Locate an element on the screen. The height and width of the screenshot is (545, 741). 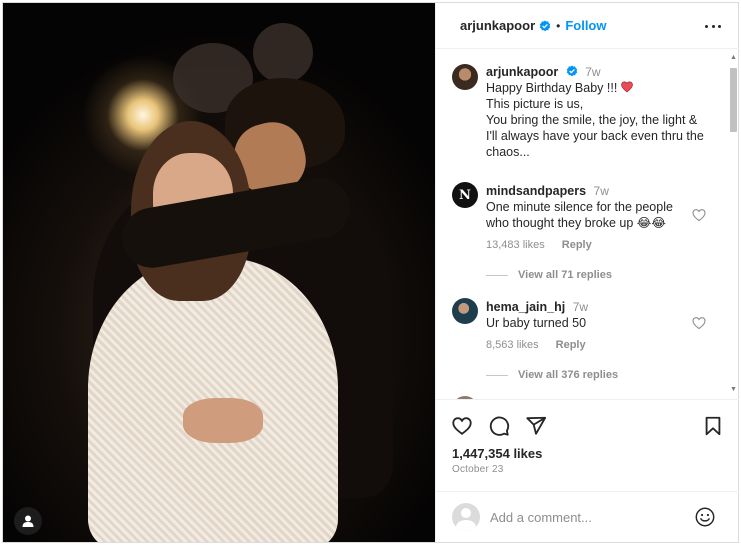
save-bookmark-icon is located at coordinates (713, 426).